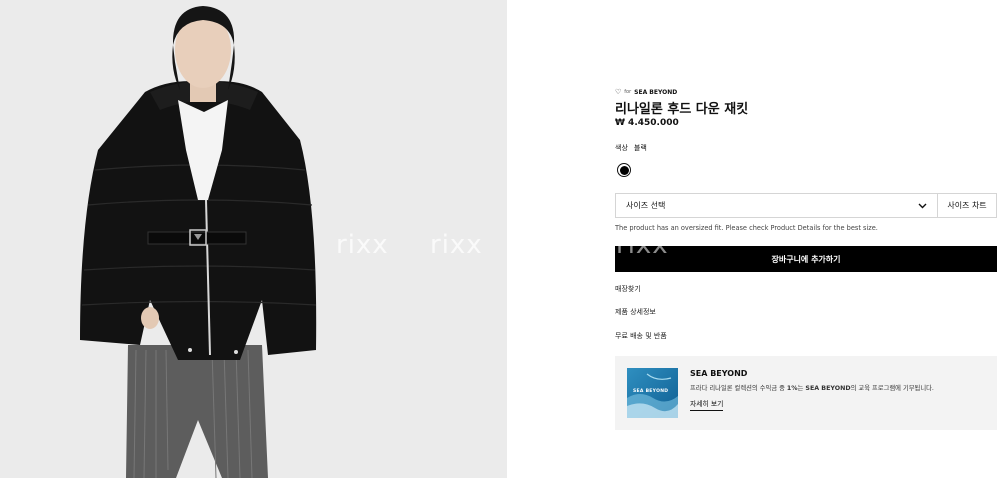 The height and width of the screenshot is (478, 1000). What do you see at coordinates (792, 388) in the screenshot?
I see `desc-bold: 1%` at bounding box center [792, 388].